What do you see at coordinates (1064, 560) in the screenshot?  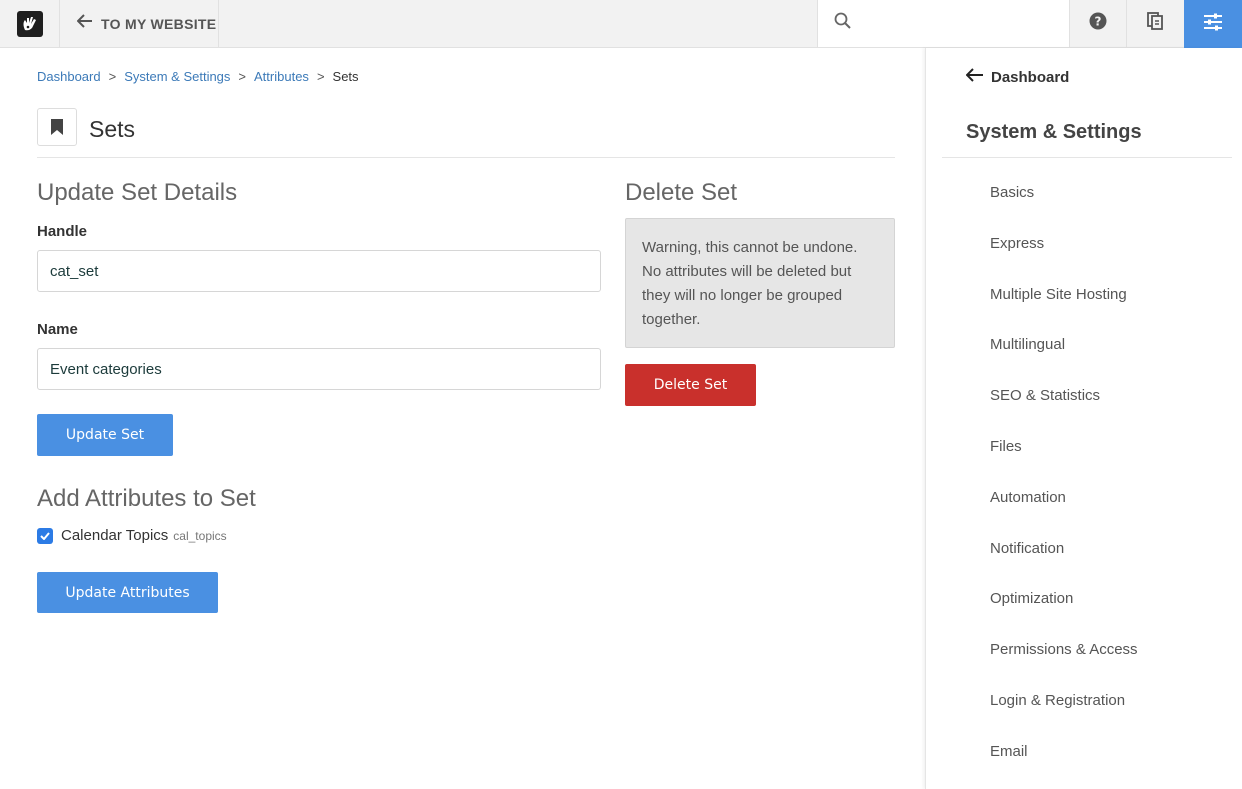 I see `panel-item-notification: Notification` at bounding box center [1064, 560].